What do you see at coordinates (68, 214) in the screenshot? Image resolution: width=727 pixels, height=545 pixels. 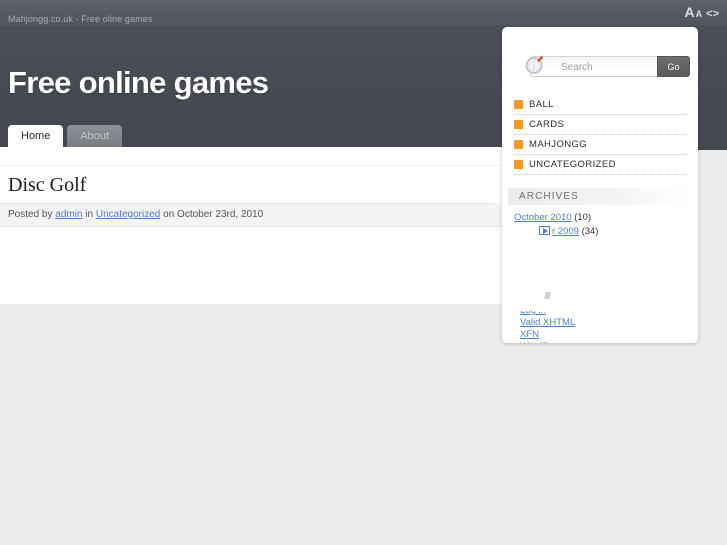 I see `post-author-link: admin` at bounding box center [68, 214].